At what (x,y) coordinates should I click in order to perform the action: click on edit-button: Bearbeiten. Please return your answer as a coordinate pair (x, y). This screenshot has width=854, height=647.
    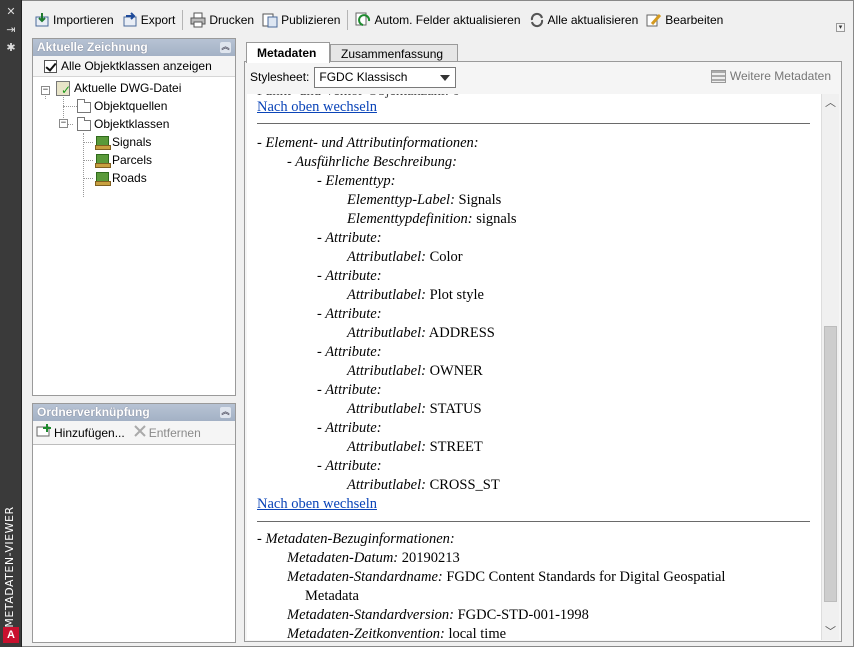
    Looking at the image, I should click on (684, 20).